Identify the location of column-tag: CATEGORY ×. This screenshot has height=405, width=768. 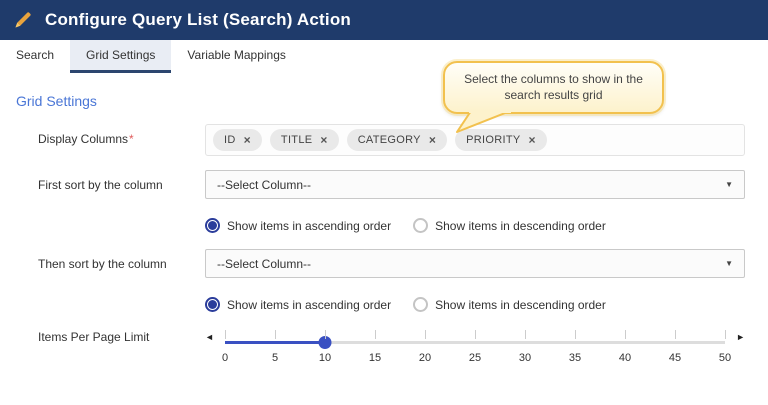
(397, 140).